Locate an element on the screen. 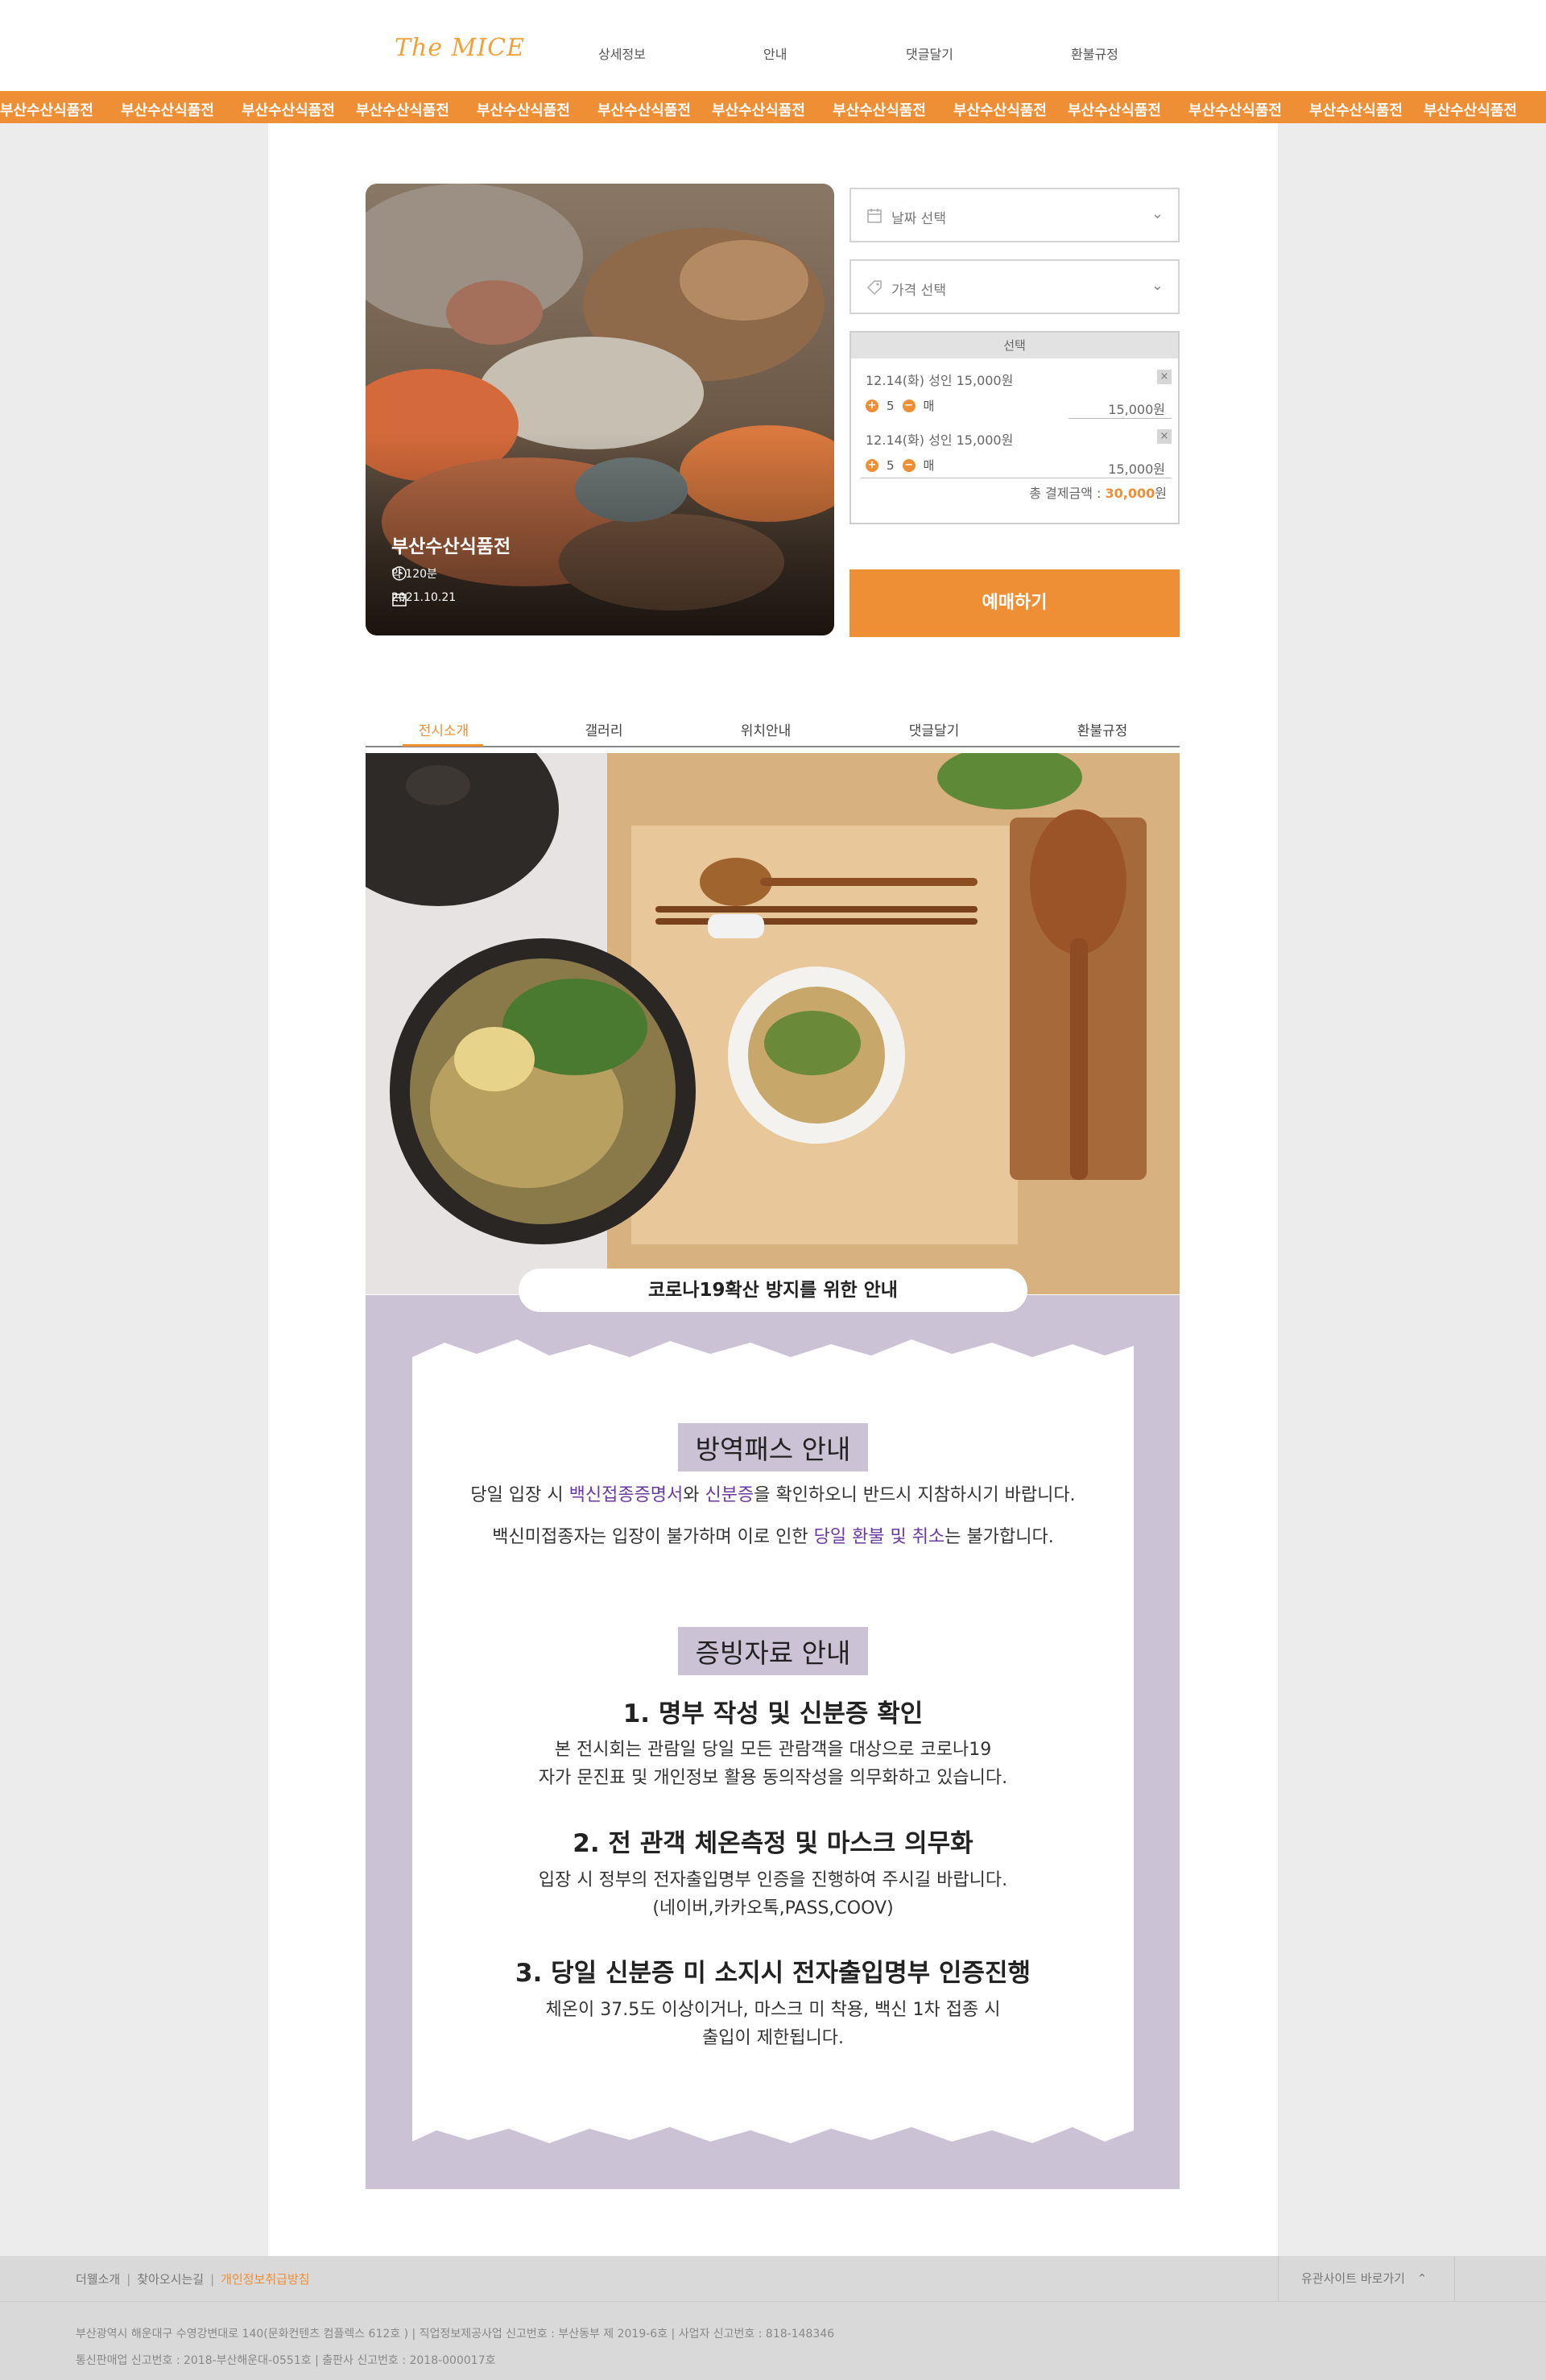 The height and width of the screenshot is (2380, 1546). tab-intro: 전시소개 is located at coordinates (444, 729).